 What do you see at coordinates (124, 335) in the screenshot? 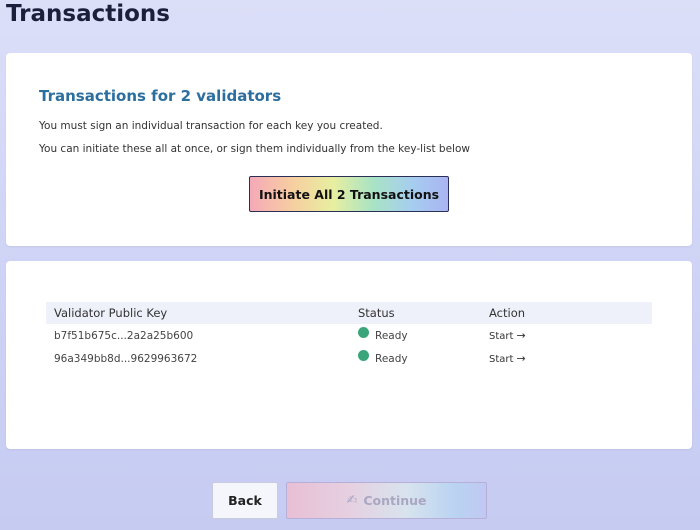
I see `validator-public-key: b7f51b675c...2a2a25b600` at bounding box center [124, 335].